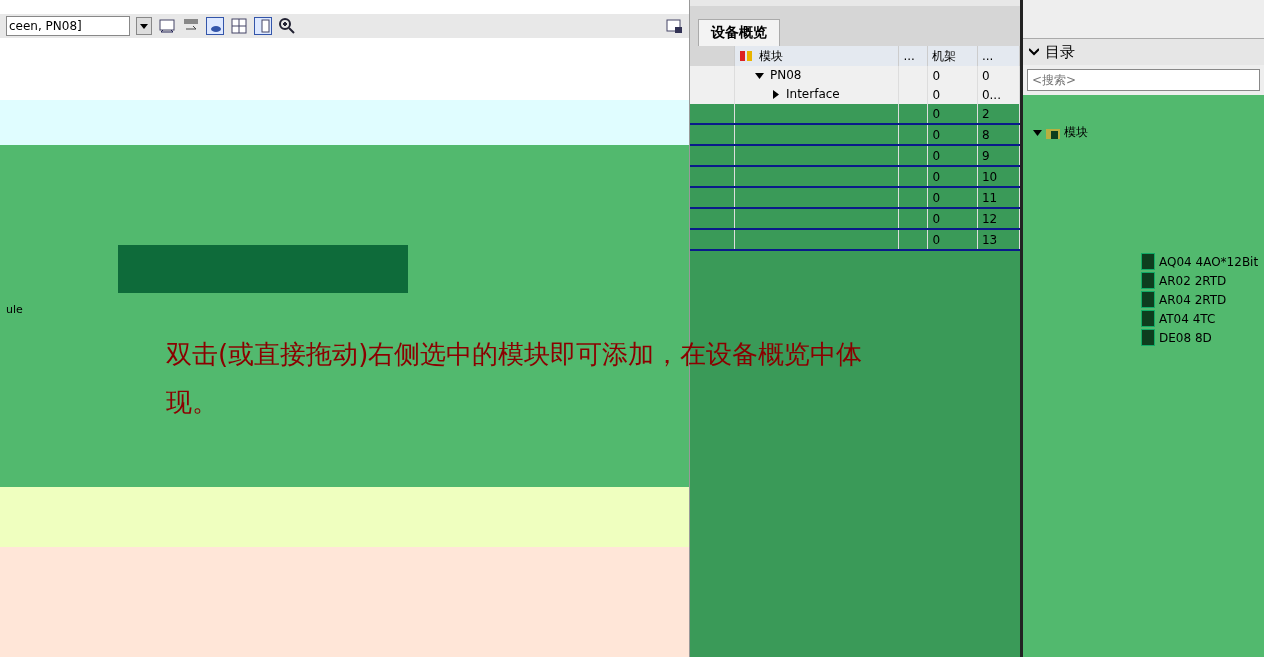  I want to click on slot-cell: 0, so click(998, 75).